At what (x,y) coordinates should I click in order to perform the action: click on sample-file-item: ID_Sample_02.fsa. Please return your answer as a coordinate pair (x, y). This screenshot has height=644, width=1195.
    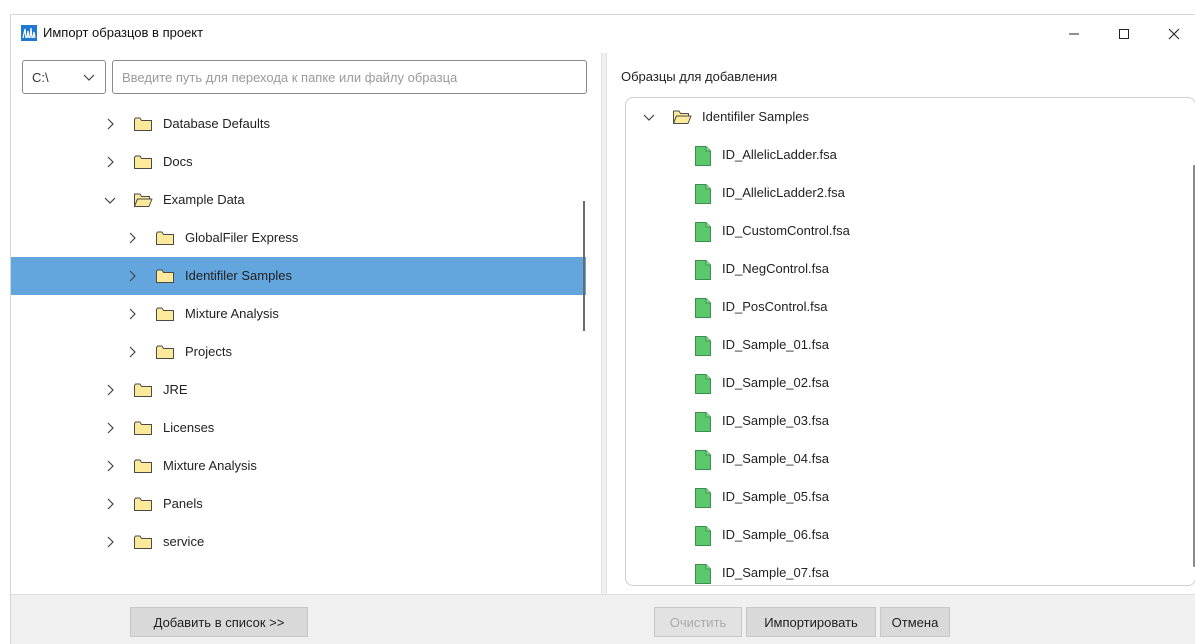
    Looking at the image, I should click on (910, 383).